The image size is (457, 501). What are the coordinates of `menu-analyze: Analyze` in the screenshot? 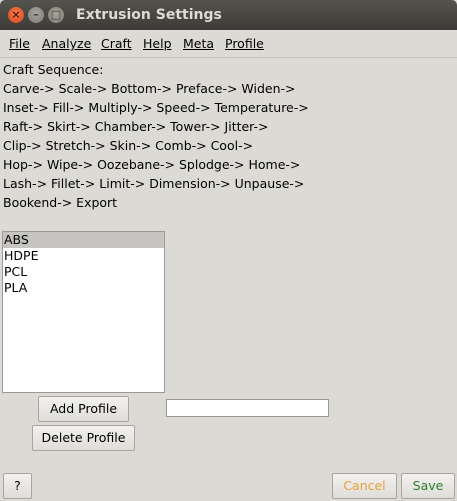 It's located at (66, 43).